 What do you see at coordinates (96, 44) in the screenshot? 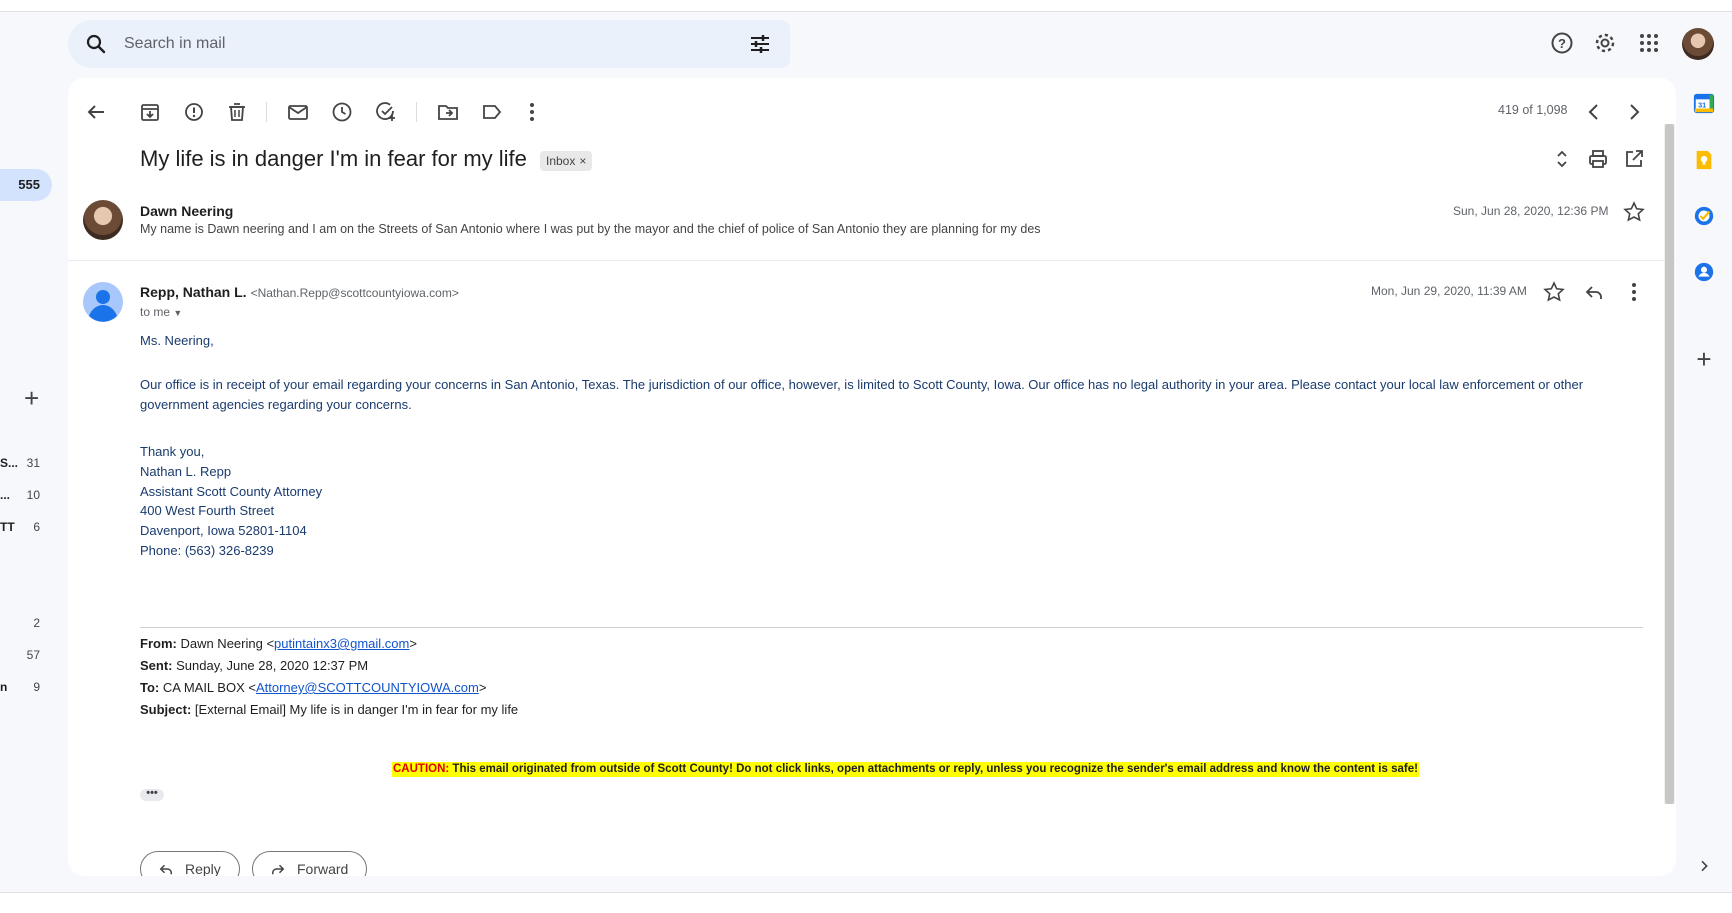
I see `search-icon` at bounding box center [96, 44].